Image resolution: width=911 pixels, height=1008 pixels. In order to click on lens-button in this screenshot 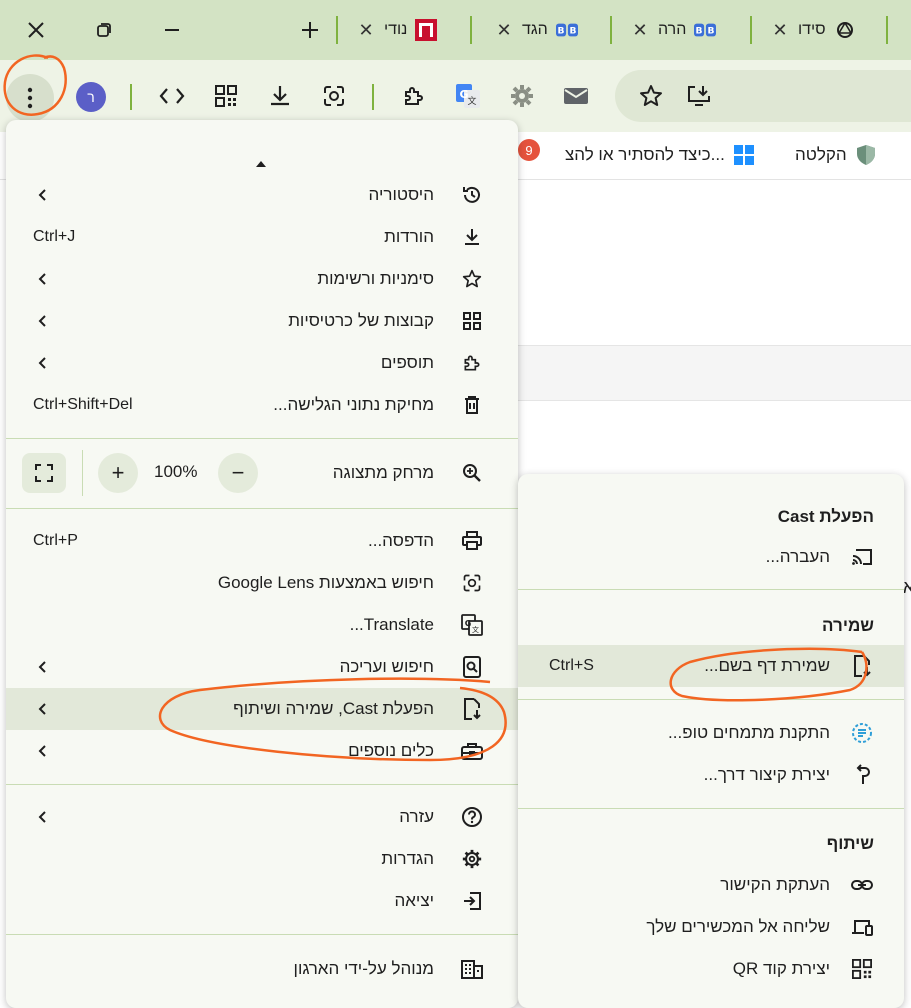, I will do `click(334, 96)`.